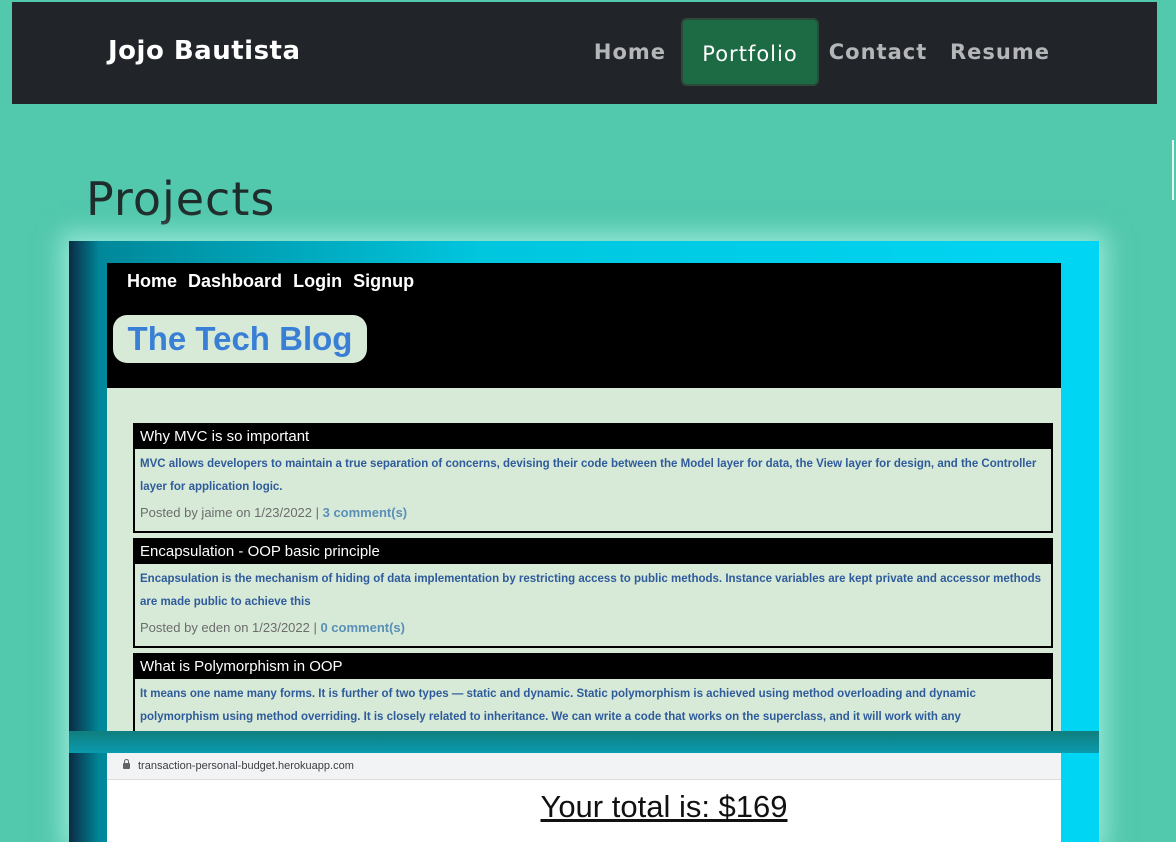 The height and width of the screenshot is (842, 1176). I want to click on blog-title: The Tech Blog, so click(240, 339).